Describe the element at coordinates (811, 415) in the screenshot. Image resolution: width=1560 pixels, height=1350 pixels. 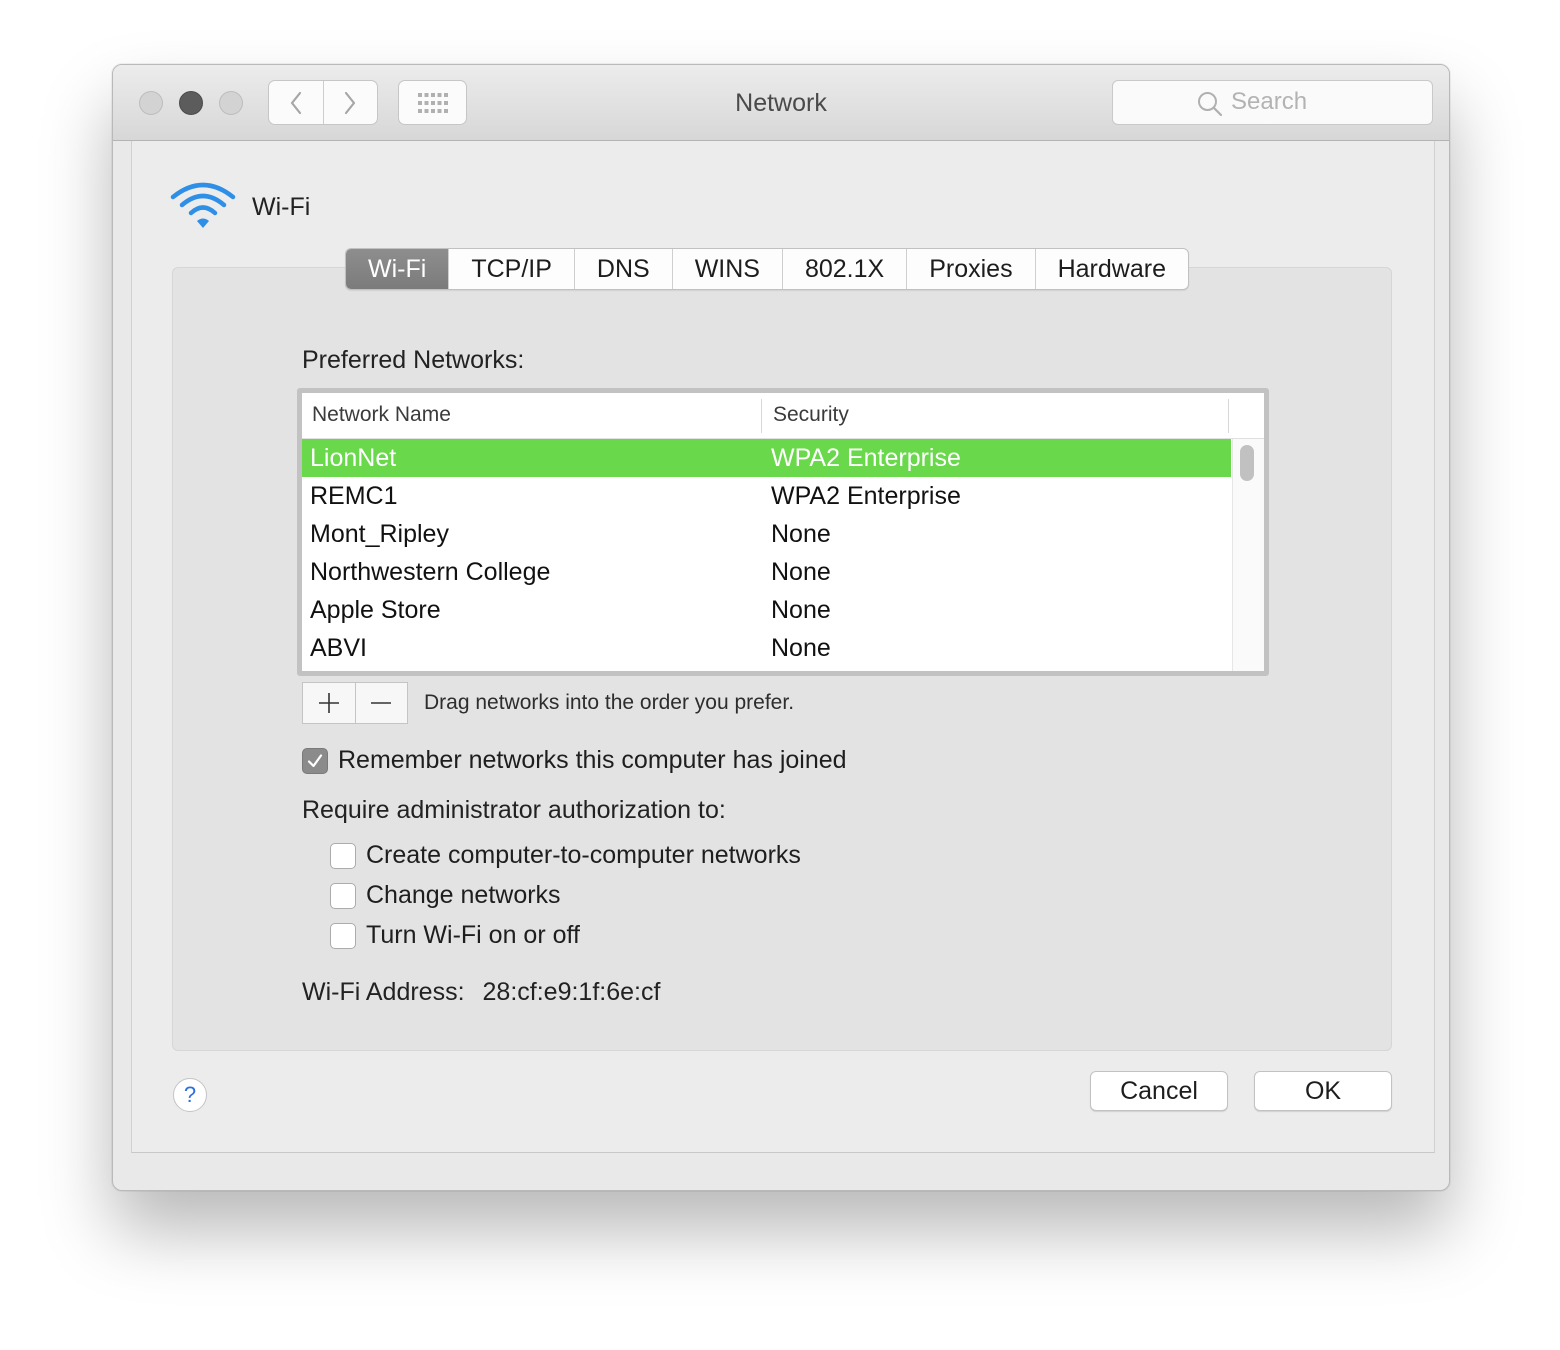
I see `column-header-security: Security` at that location.